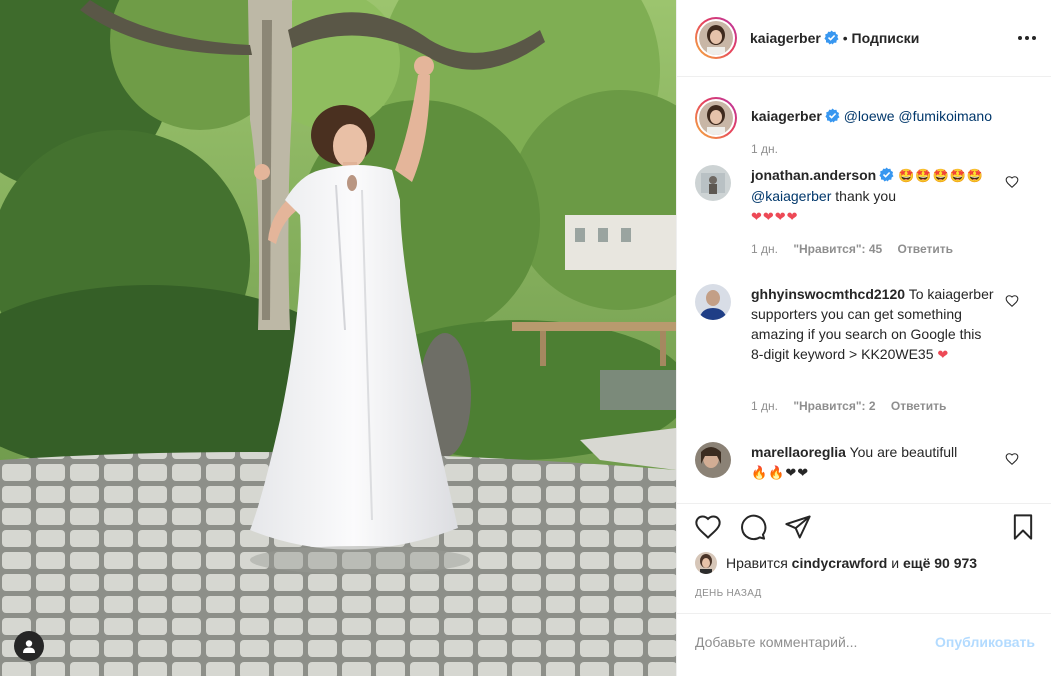 Image resolution: width=1051 pixels, height=676 pixels. I want to click on comment-message: You are beautifull, so click(903, 452).